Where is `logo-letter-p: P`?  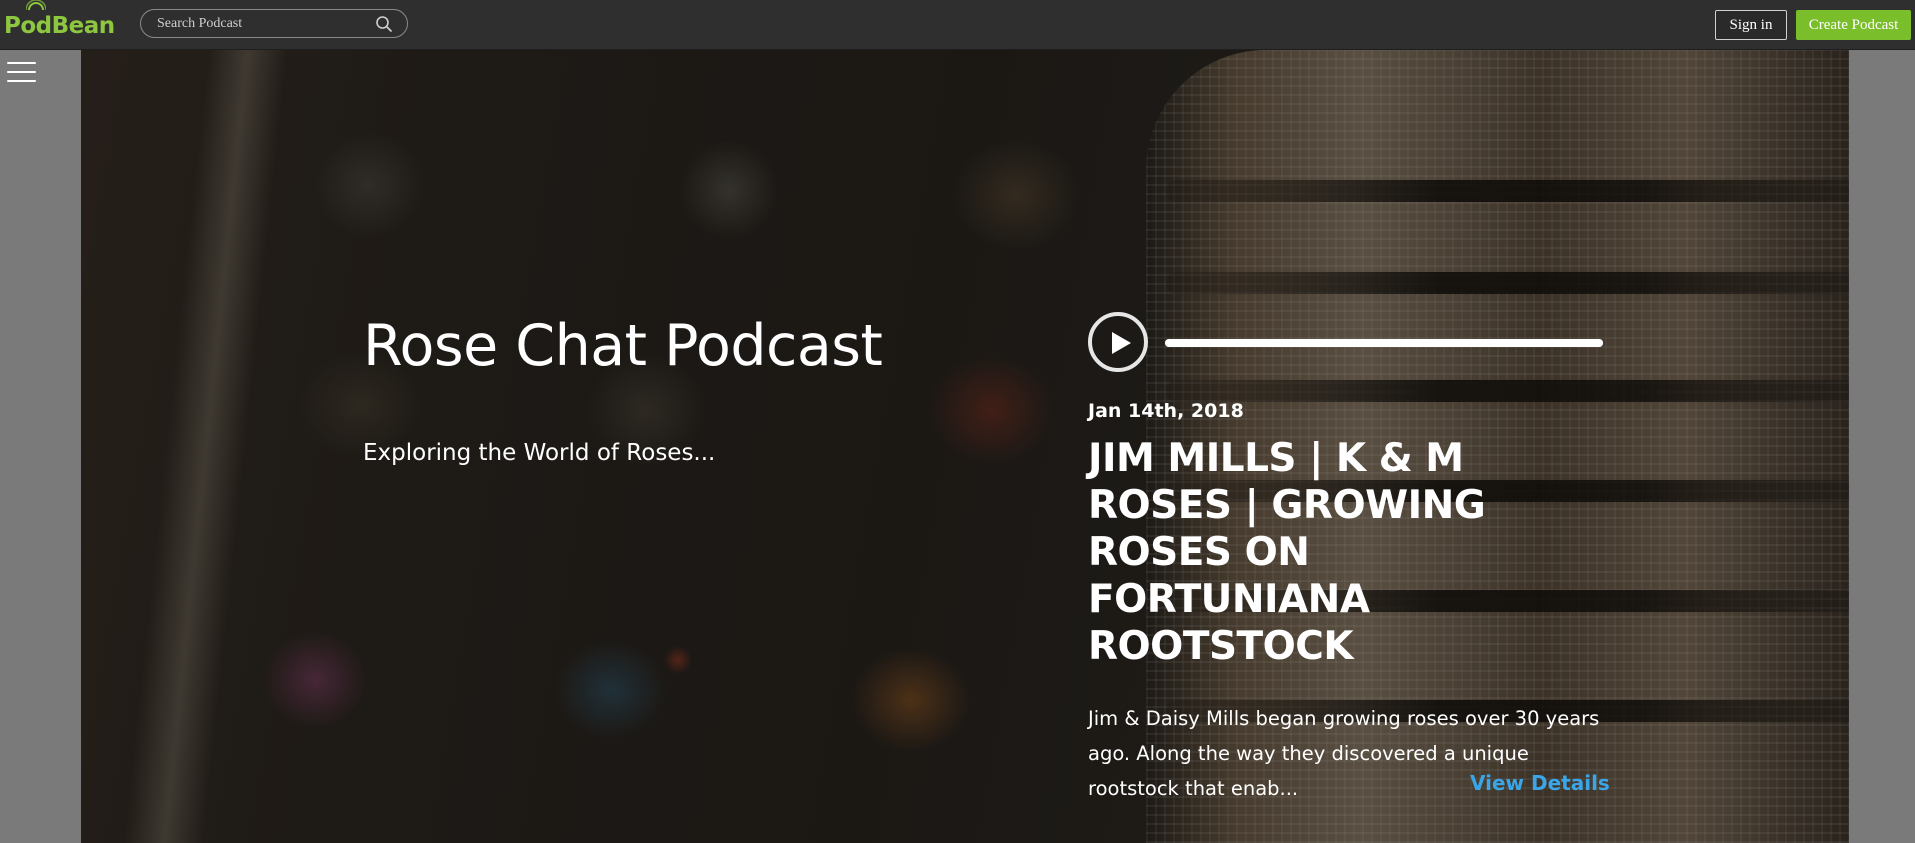 logo-letter-p: P is located at coordinates (12, 26).